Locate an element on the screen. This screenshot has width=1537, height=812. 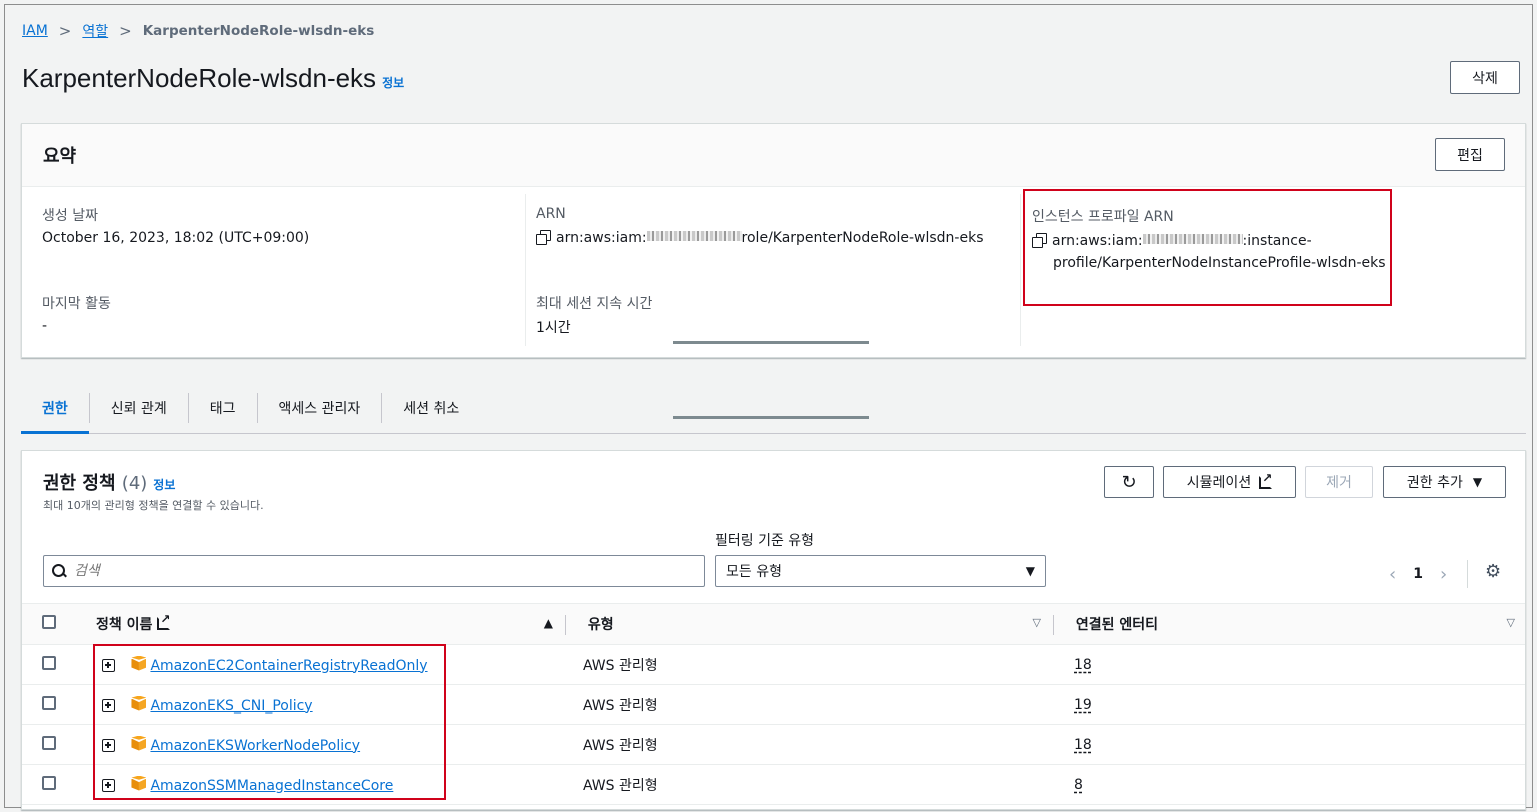
filter-type-label: 필터링 기준 유형 is located at coordinates (765, 541).